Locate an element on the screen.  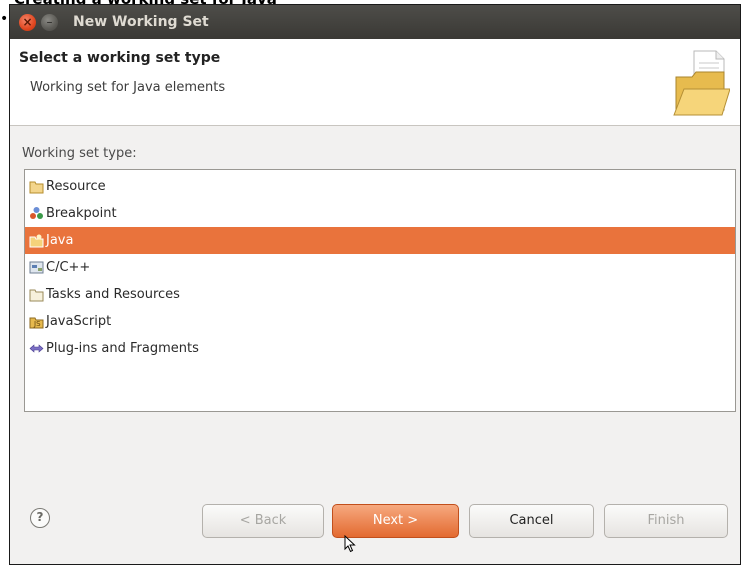
list-item-javascript: JS JavaScript is located at coordinates (380, 321).